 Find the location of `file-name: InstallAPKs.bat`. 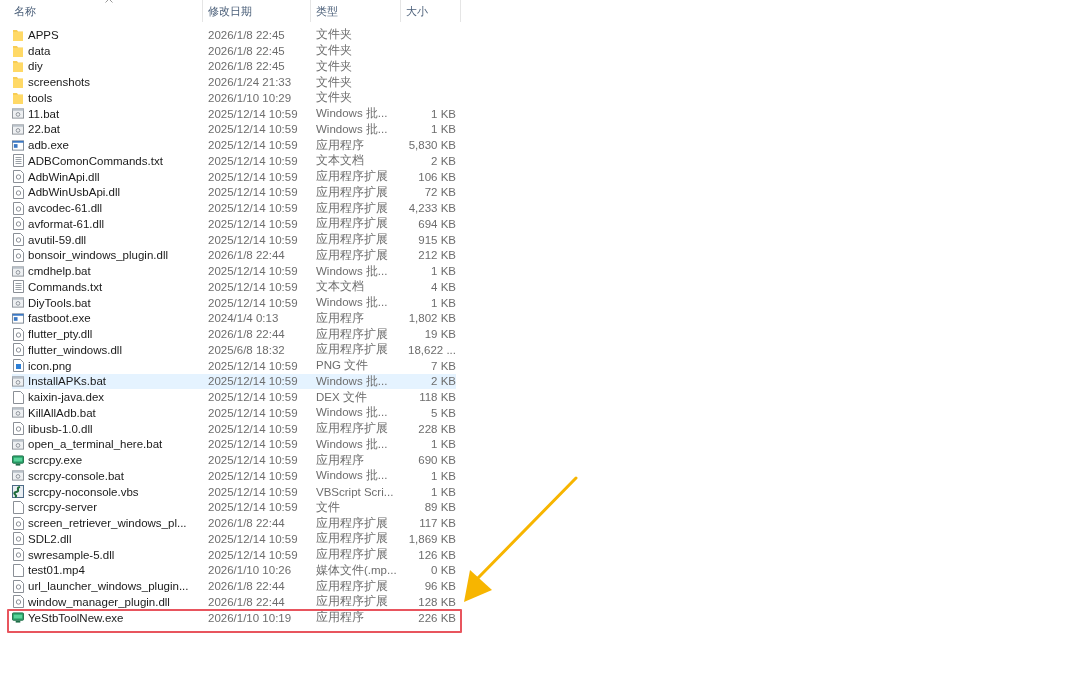

file-name: InstallAPKs.bat is located at coordinates (67, 381).